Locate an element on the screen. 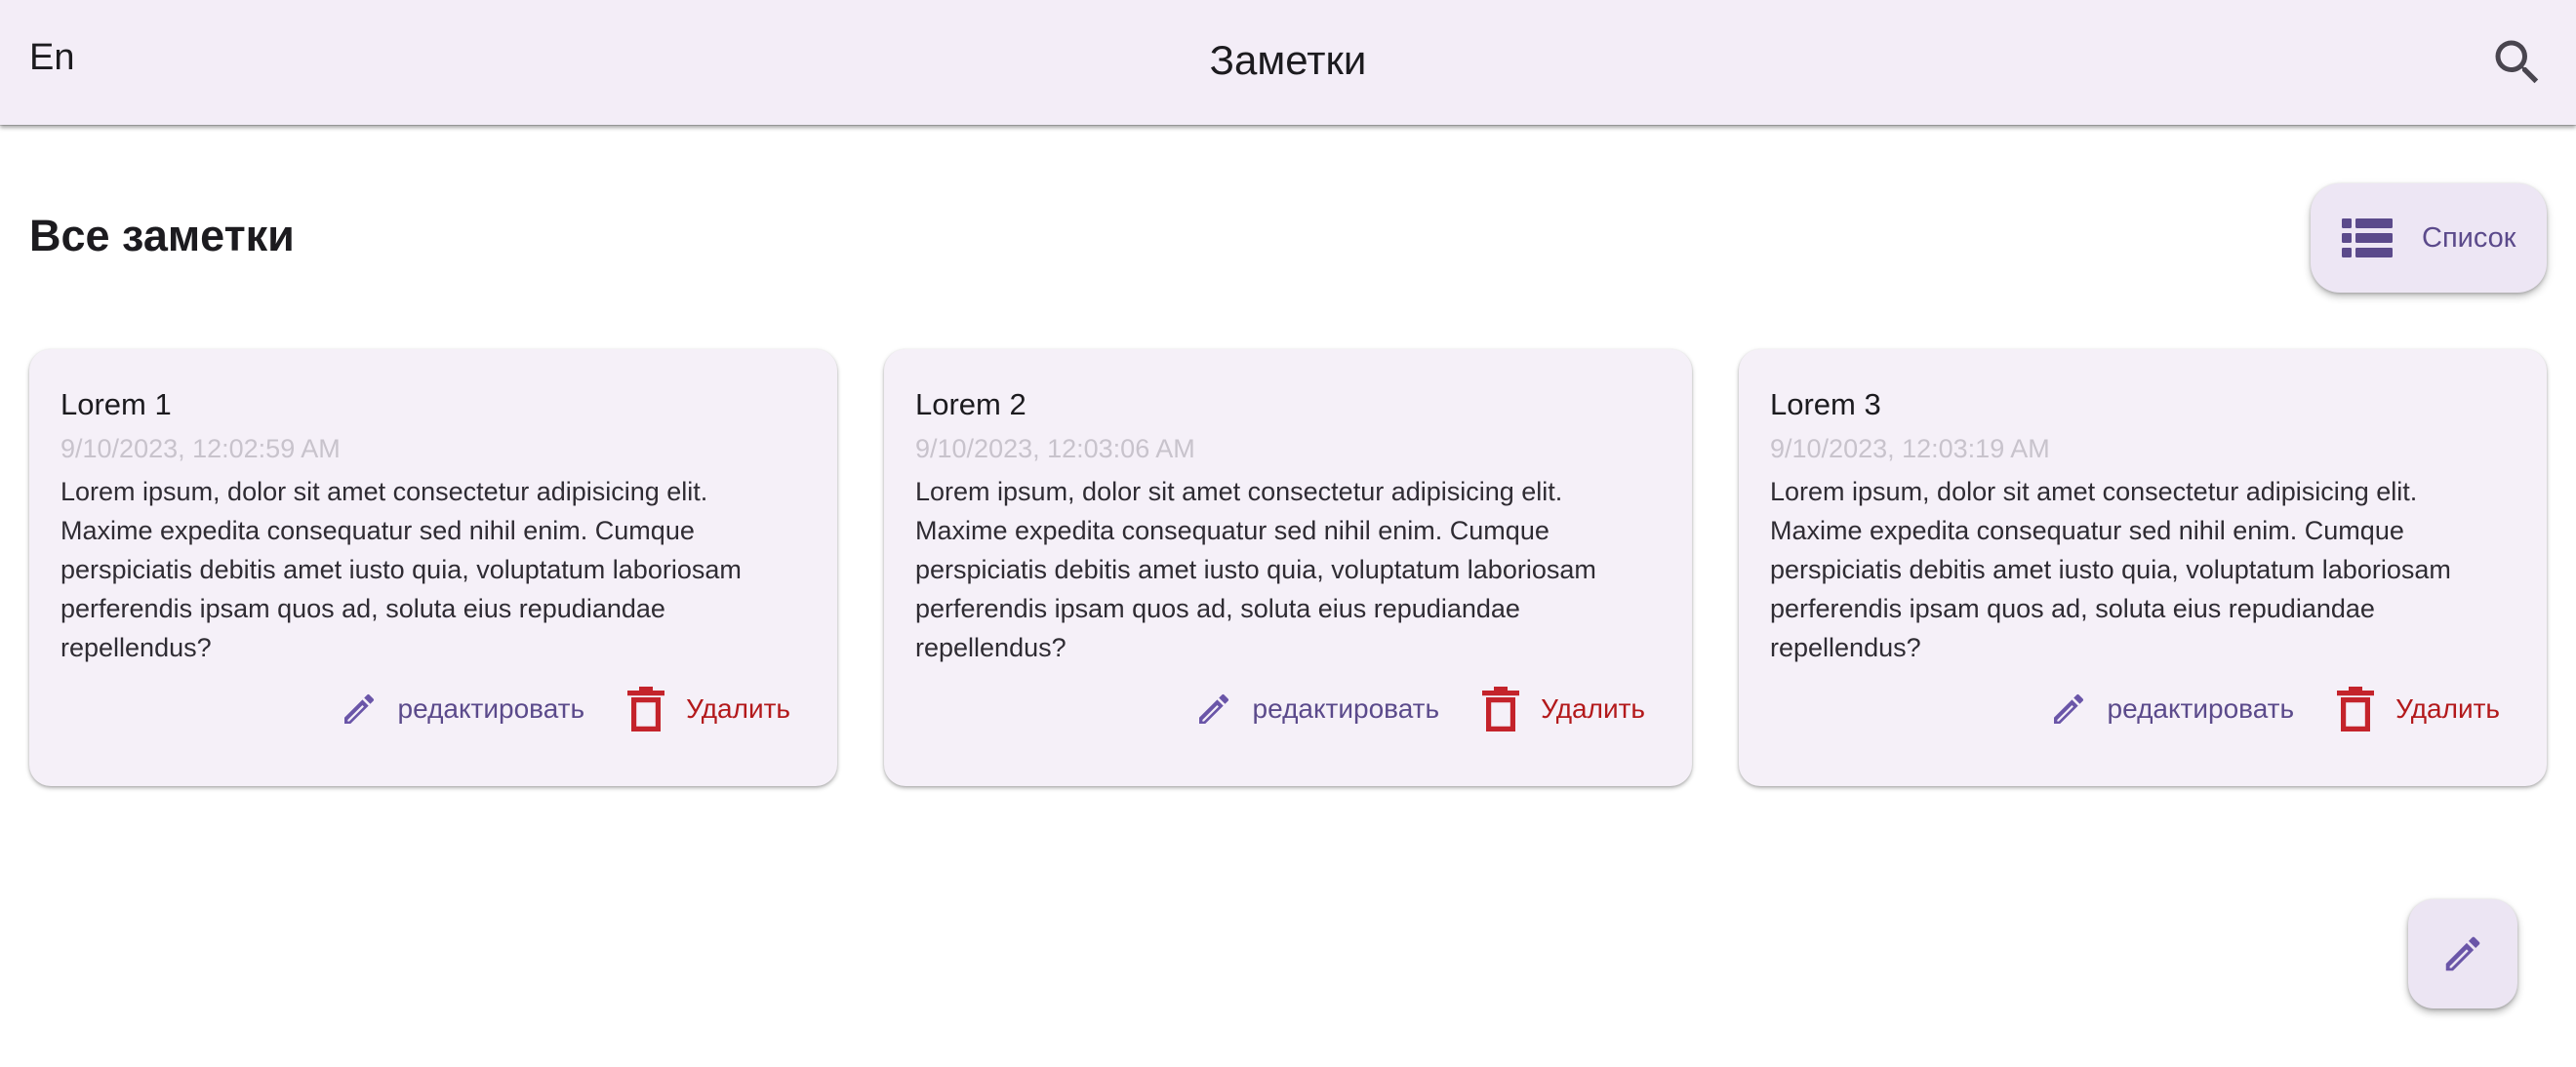 The image size is (2576, 1067). list-icon is located at coordinates (2367, 237).